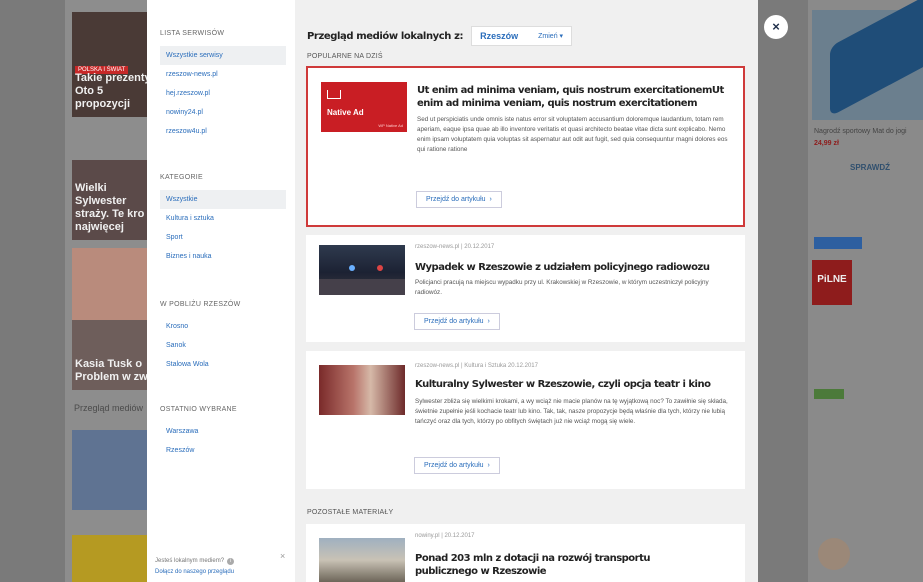 Image resolution: width=923 pixels, height=582 pixels. I want to click on background-text: Nagrodź sportowy Mat do jogi, so click(860, 131).